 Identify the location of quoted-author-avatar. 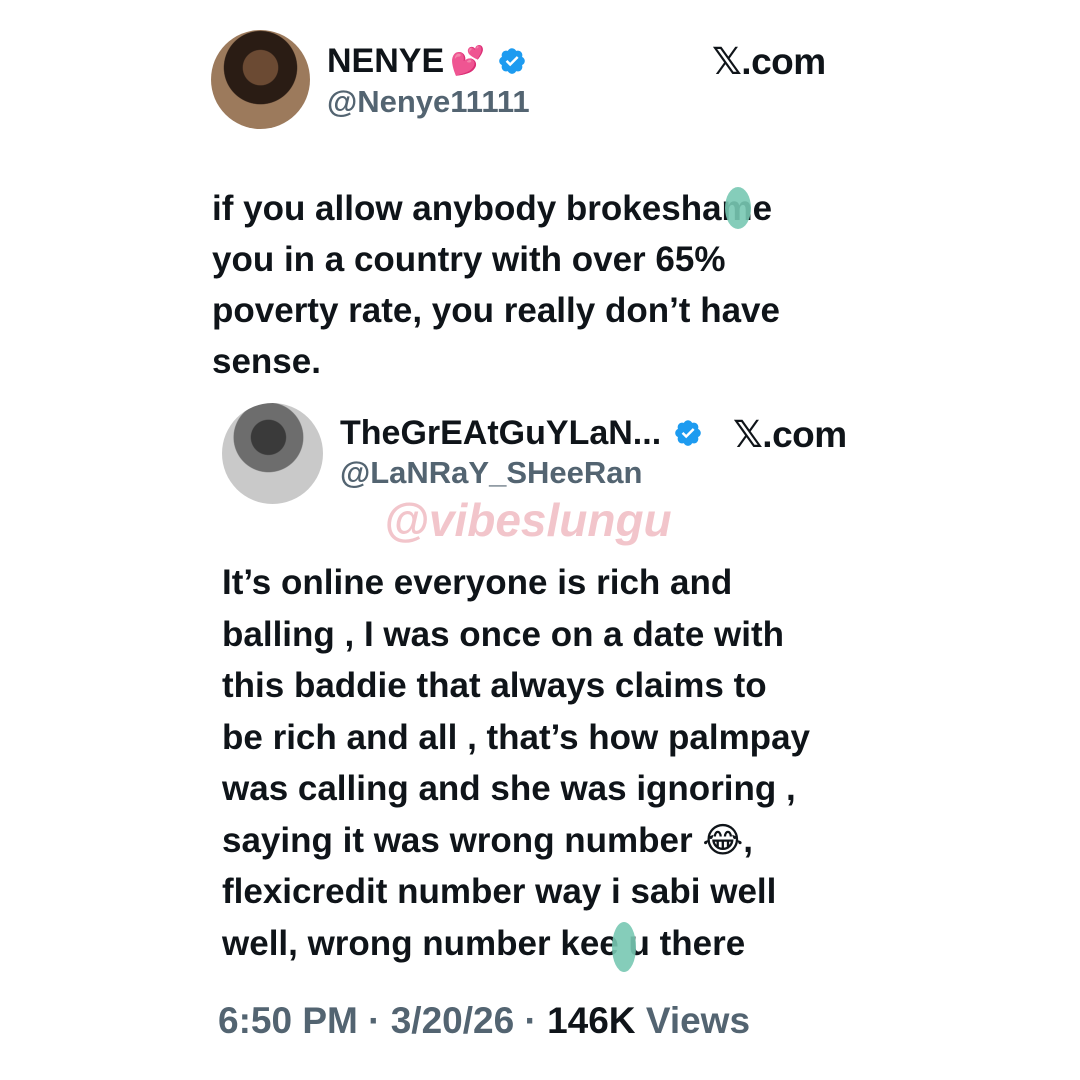
(272, 453).